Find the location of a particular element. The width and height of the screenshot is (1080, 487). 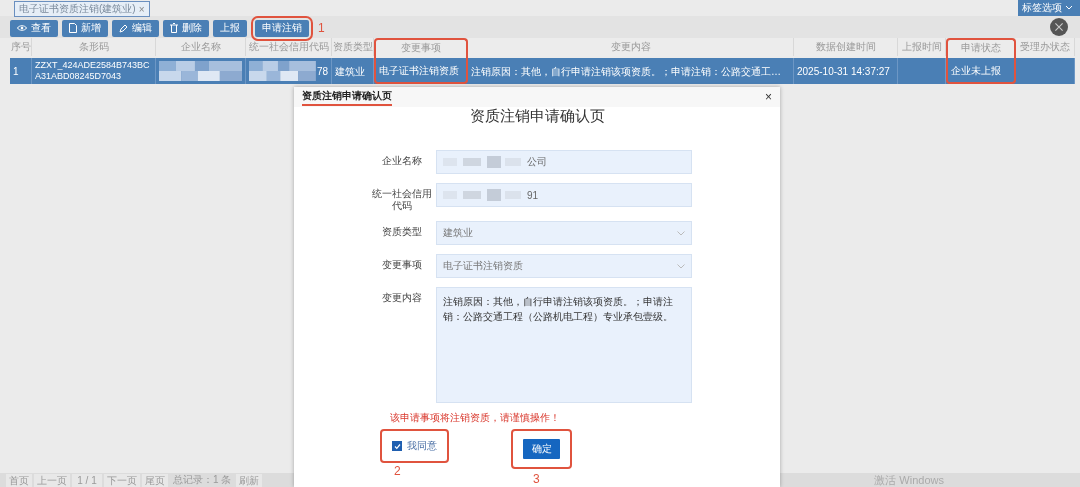

page-tab: 电子证书资质注销(建筑业) × is located at coordinates (82, 9).